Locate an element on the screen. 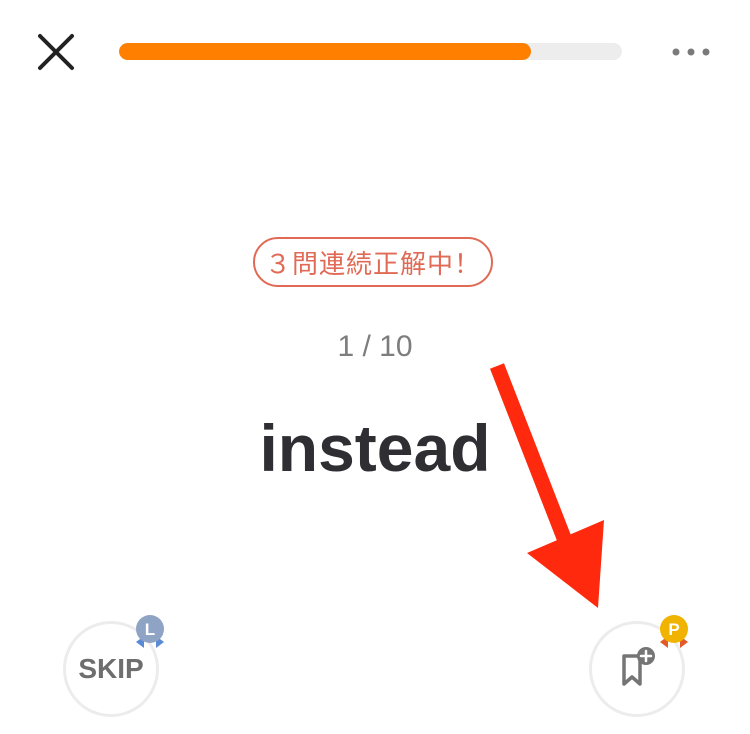 The height and width of the screenshot is (734, 750). skip-label: SKIP is located at coordinates (111, 668).